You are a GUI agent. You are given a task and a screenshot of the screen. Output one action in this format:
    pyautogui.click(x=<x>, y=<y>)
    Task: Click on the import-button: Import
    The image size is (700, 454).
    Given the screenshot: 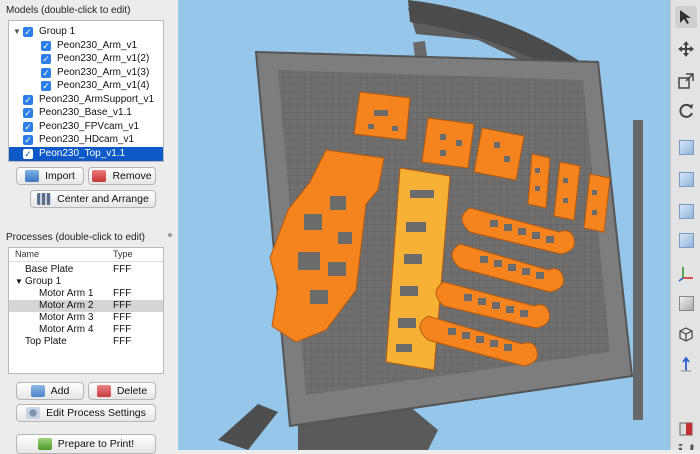 What is the action you would take?
    pyautogui.click(x=50, y=176)
    